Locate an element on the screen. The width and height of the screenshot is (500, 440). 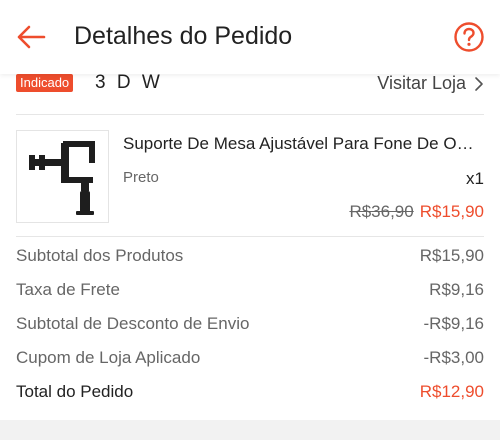
visit-shop-label: Visitar Loja is located at coordinates (421, 83).